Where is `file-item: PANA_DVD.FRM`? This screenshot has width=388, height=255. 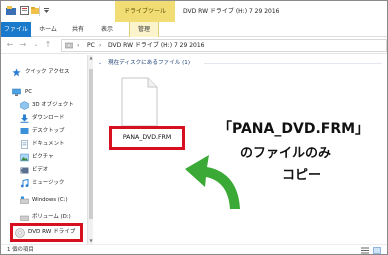
file-item: PANA_DVD.FRM is located at coordinates (147, 115).